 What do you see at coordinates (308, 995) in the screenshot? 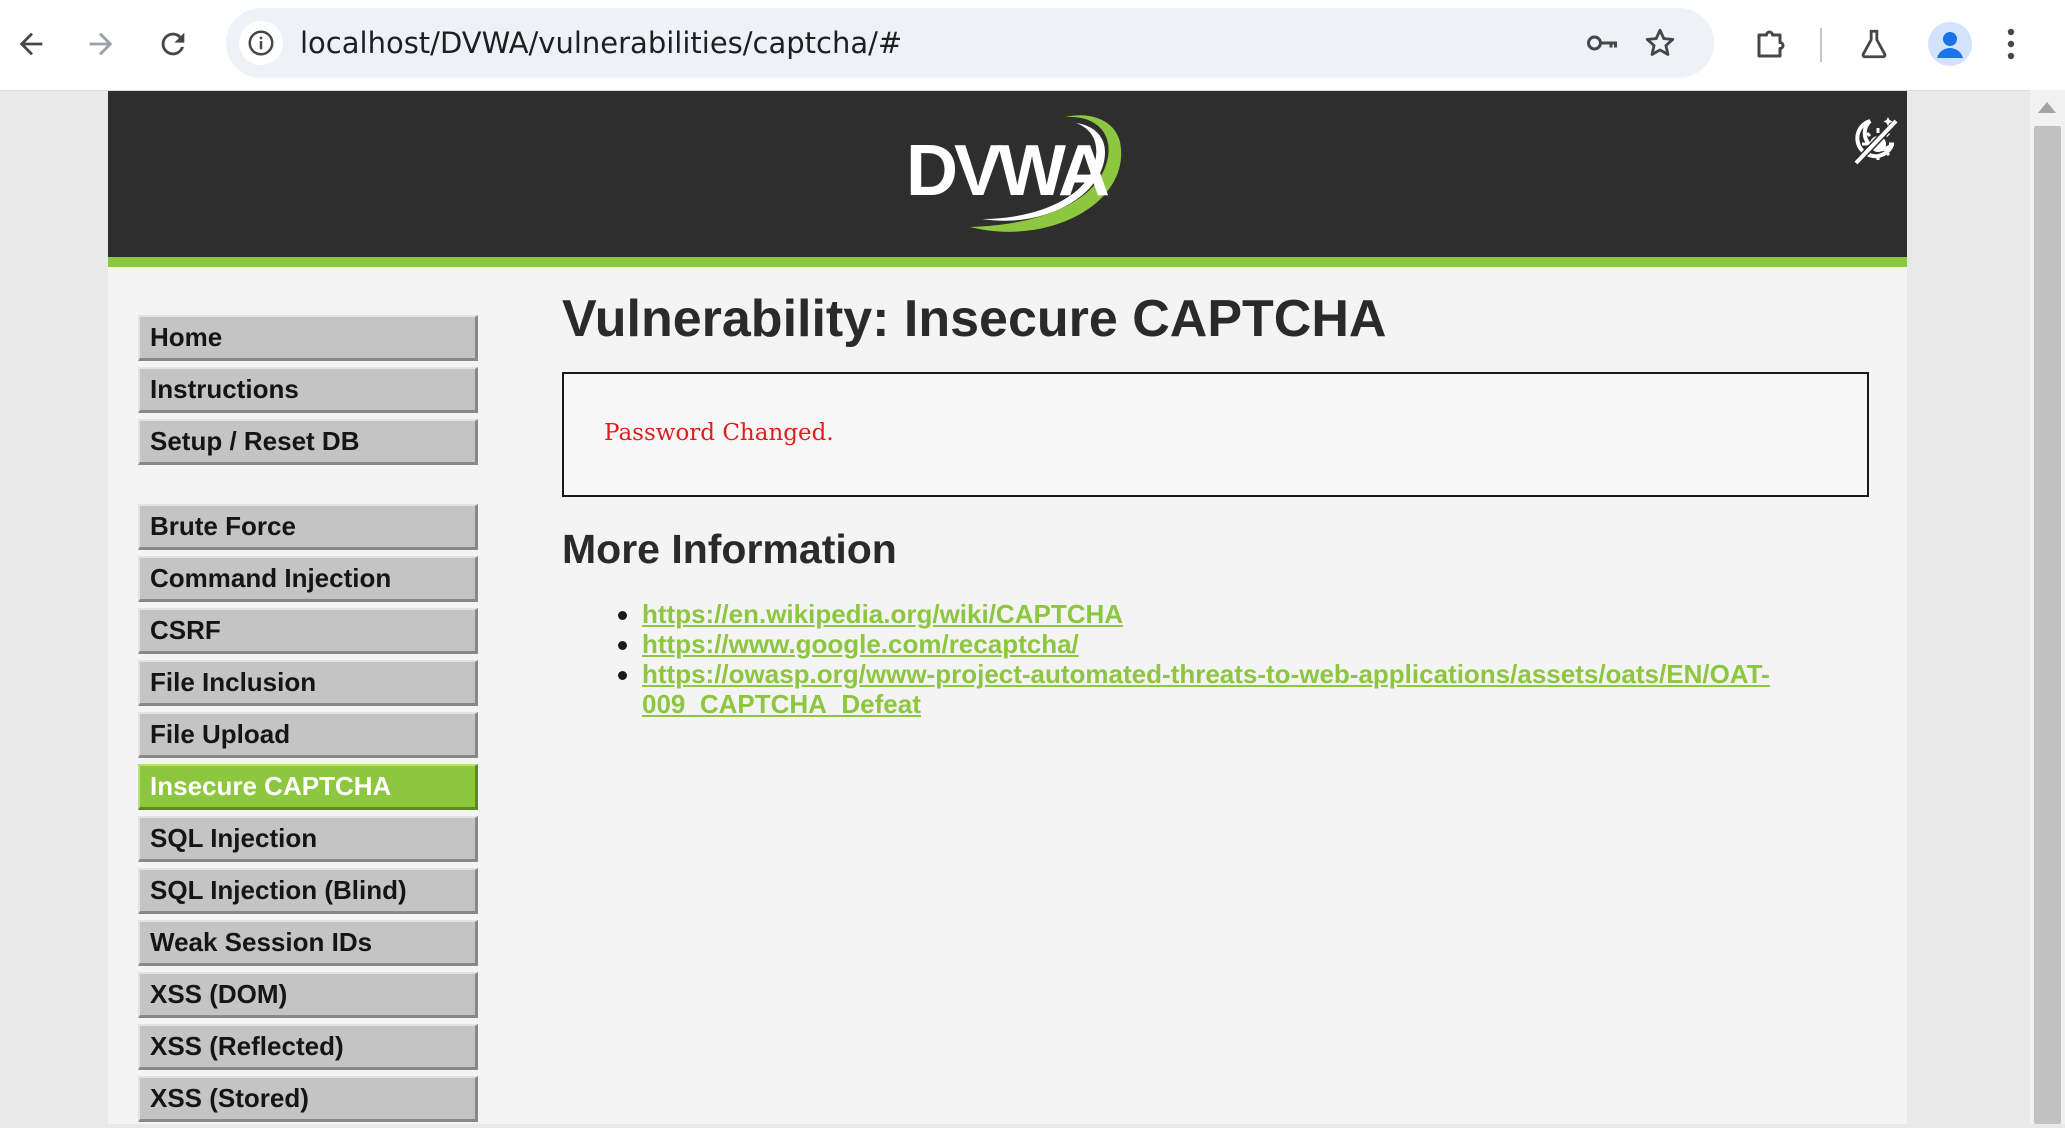
I see `menu-item-xss-dom: XSS (DOM)` at bounding box center [308, 995].